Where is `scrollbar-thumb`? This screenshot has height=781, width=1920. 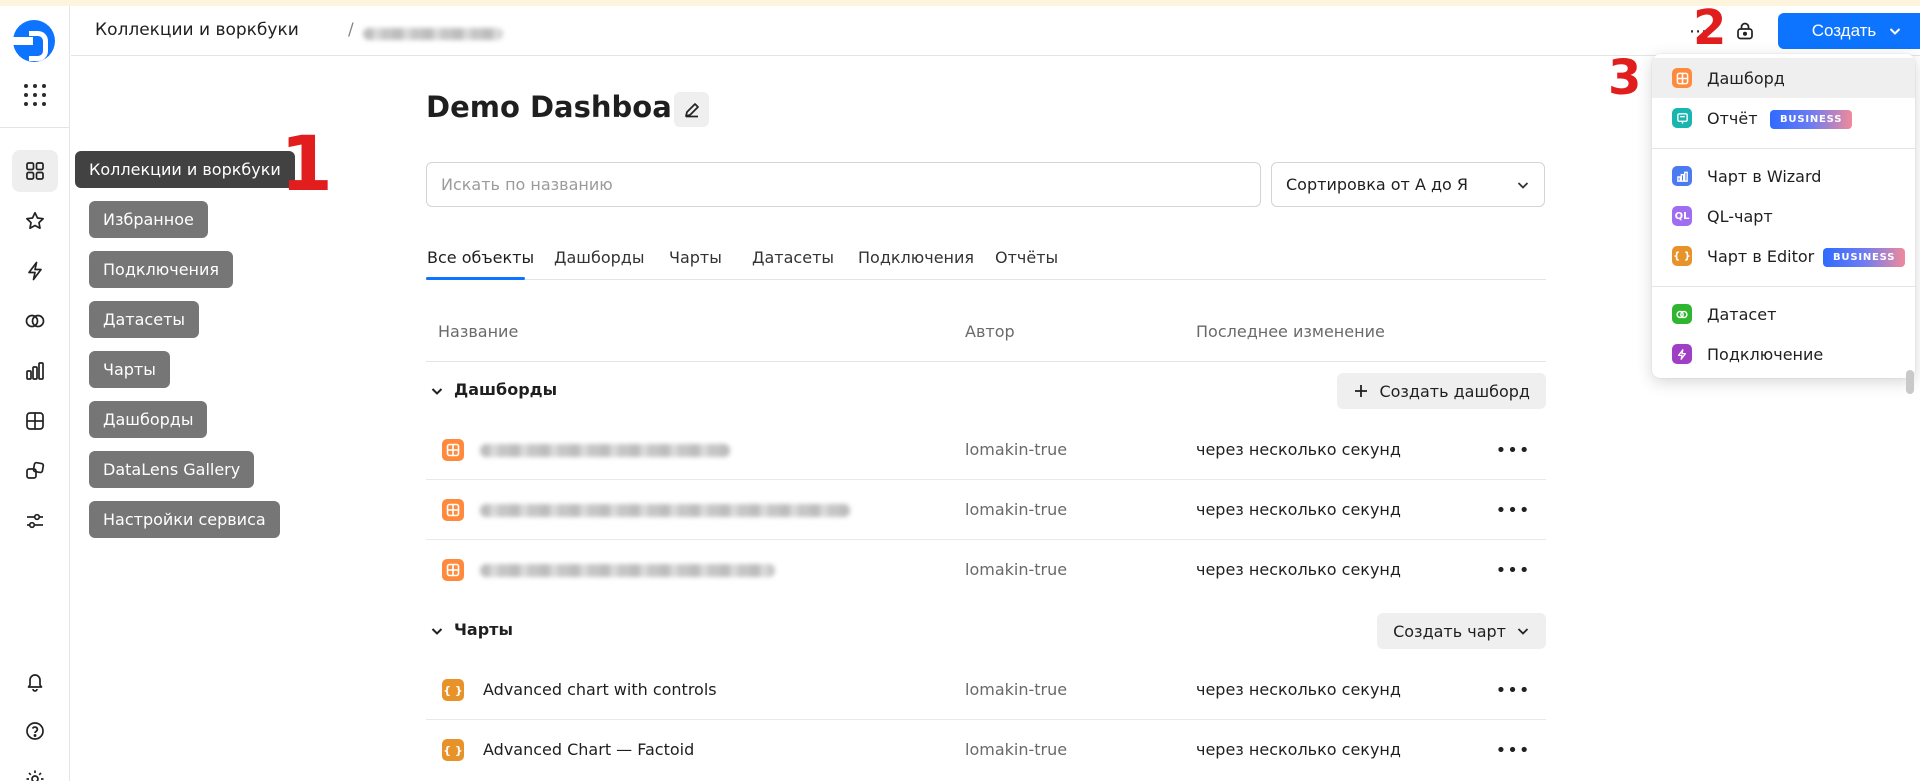 scrollbar-thumb is located at coordinates (1910, 382).